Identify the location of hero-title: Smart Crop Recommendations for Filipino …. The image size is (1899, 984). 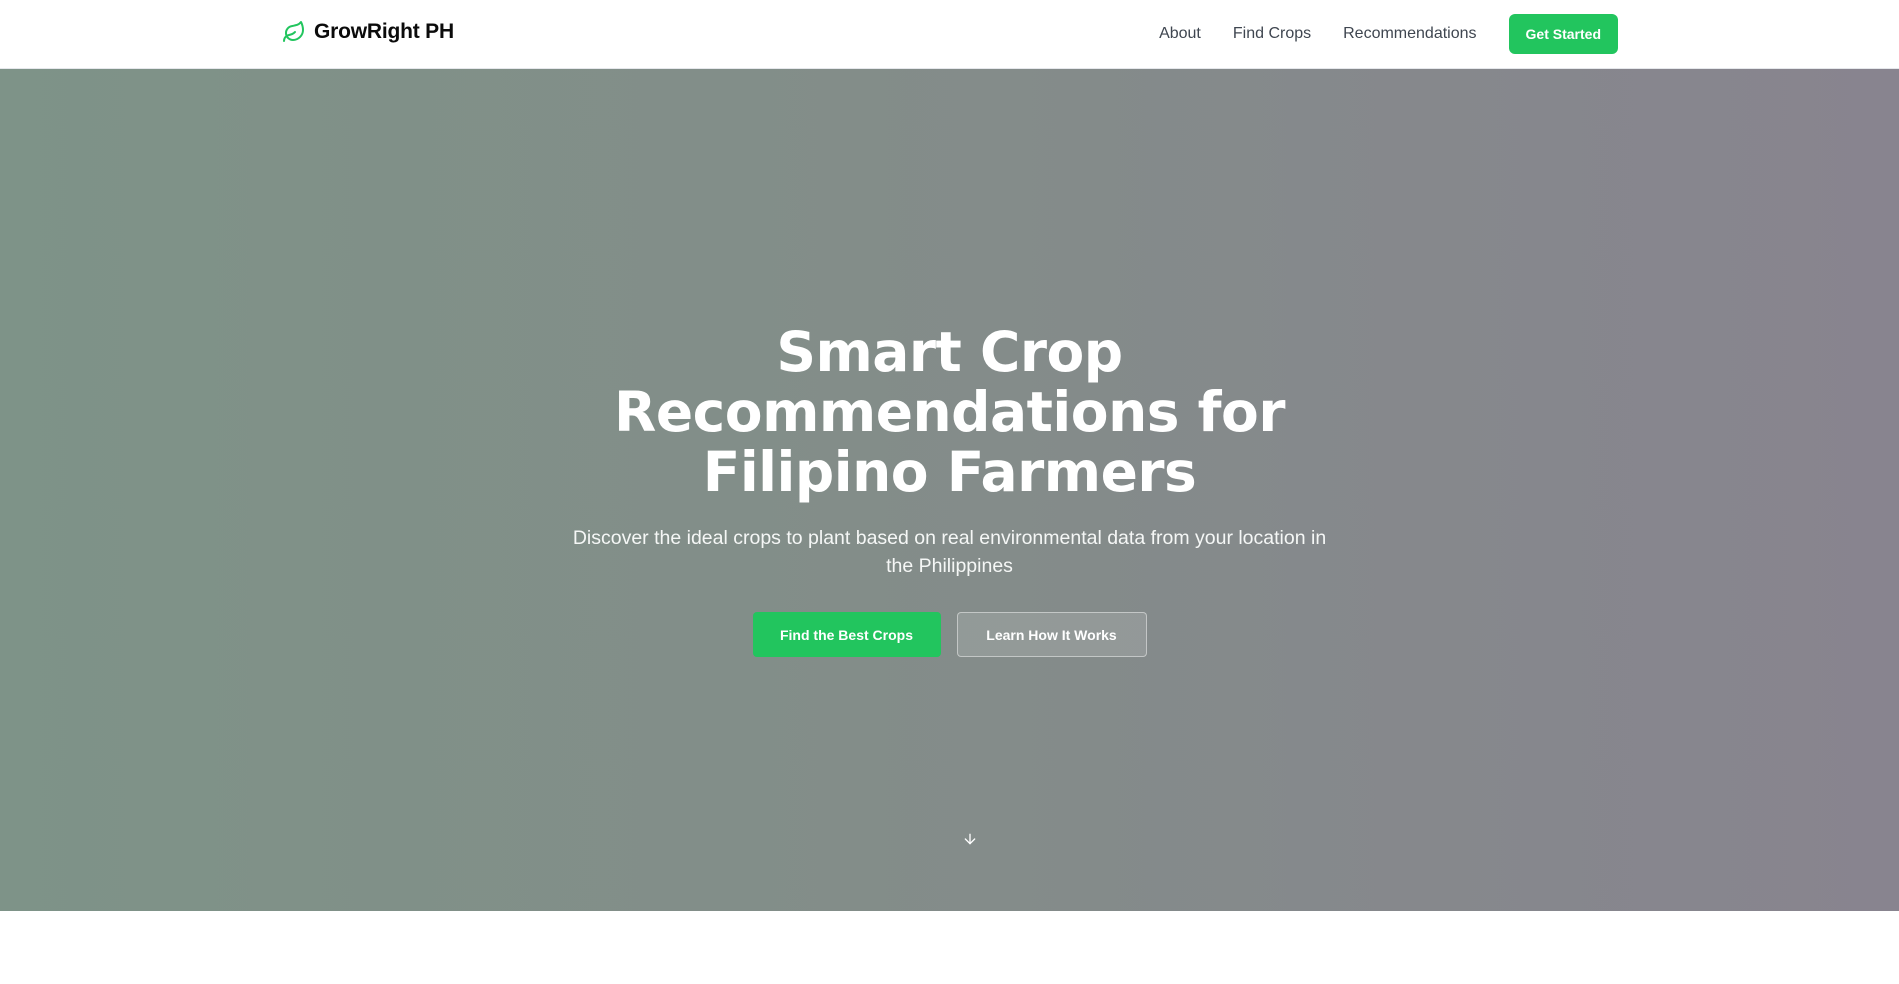
(949, 412).